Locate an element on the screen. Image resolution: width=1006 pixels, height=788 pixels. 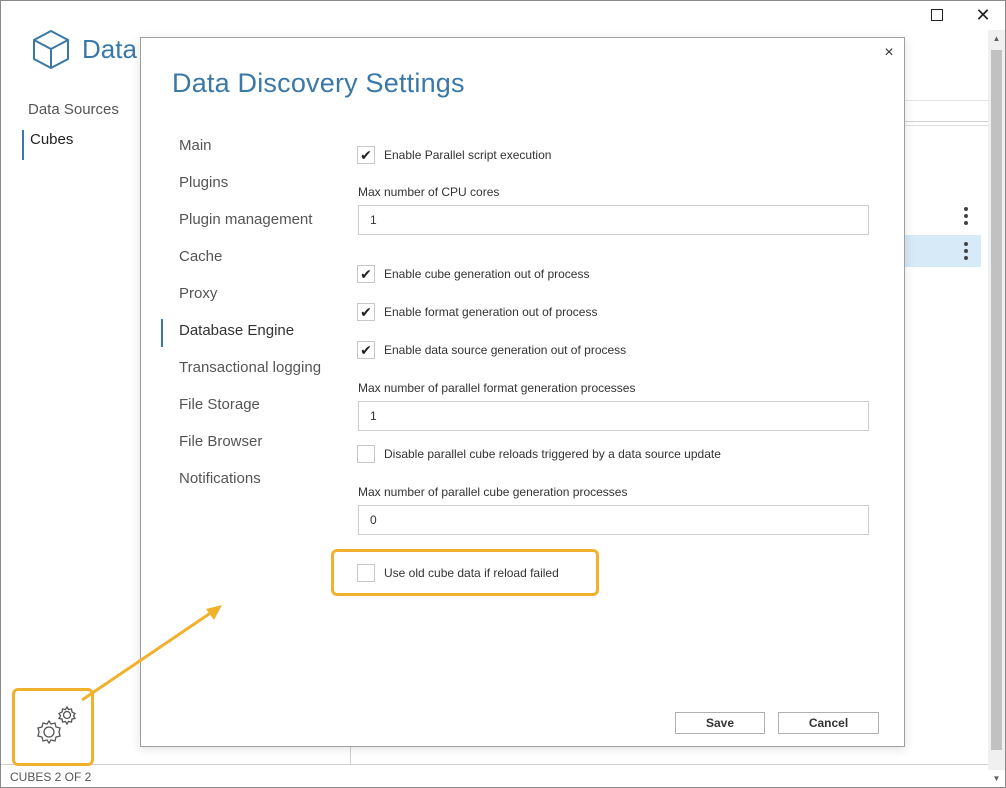
cancel-button: Cancel is located at coordinates (828, 723).